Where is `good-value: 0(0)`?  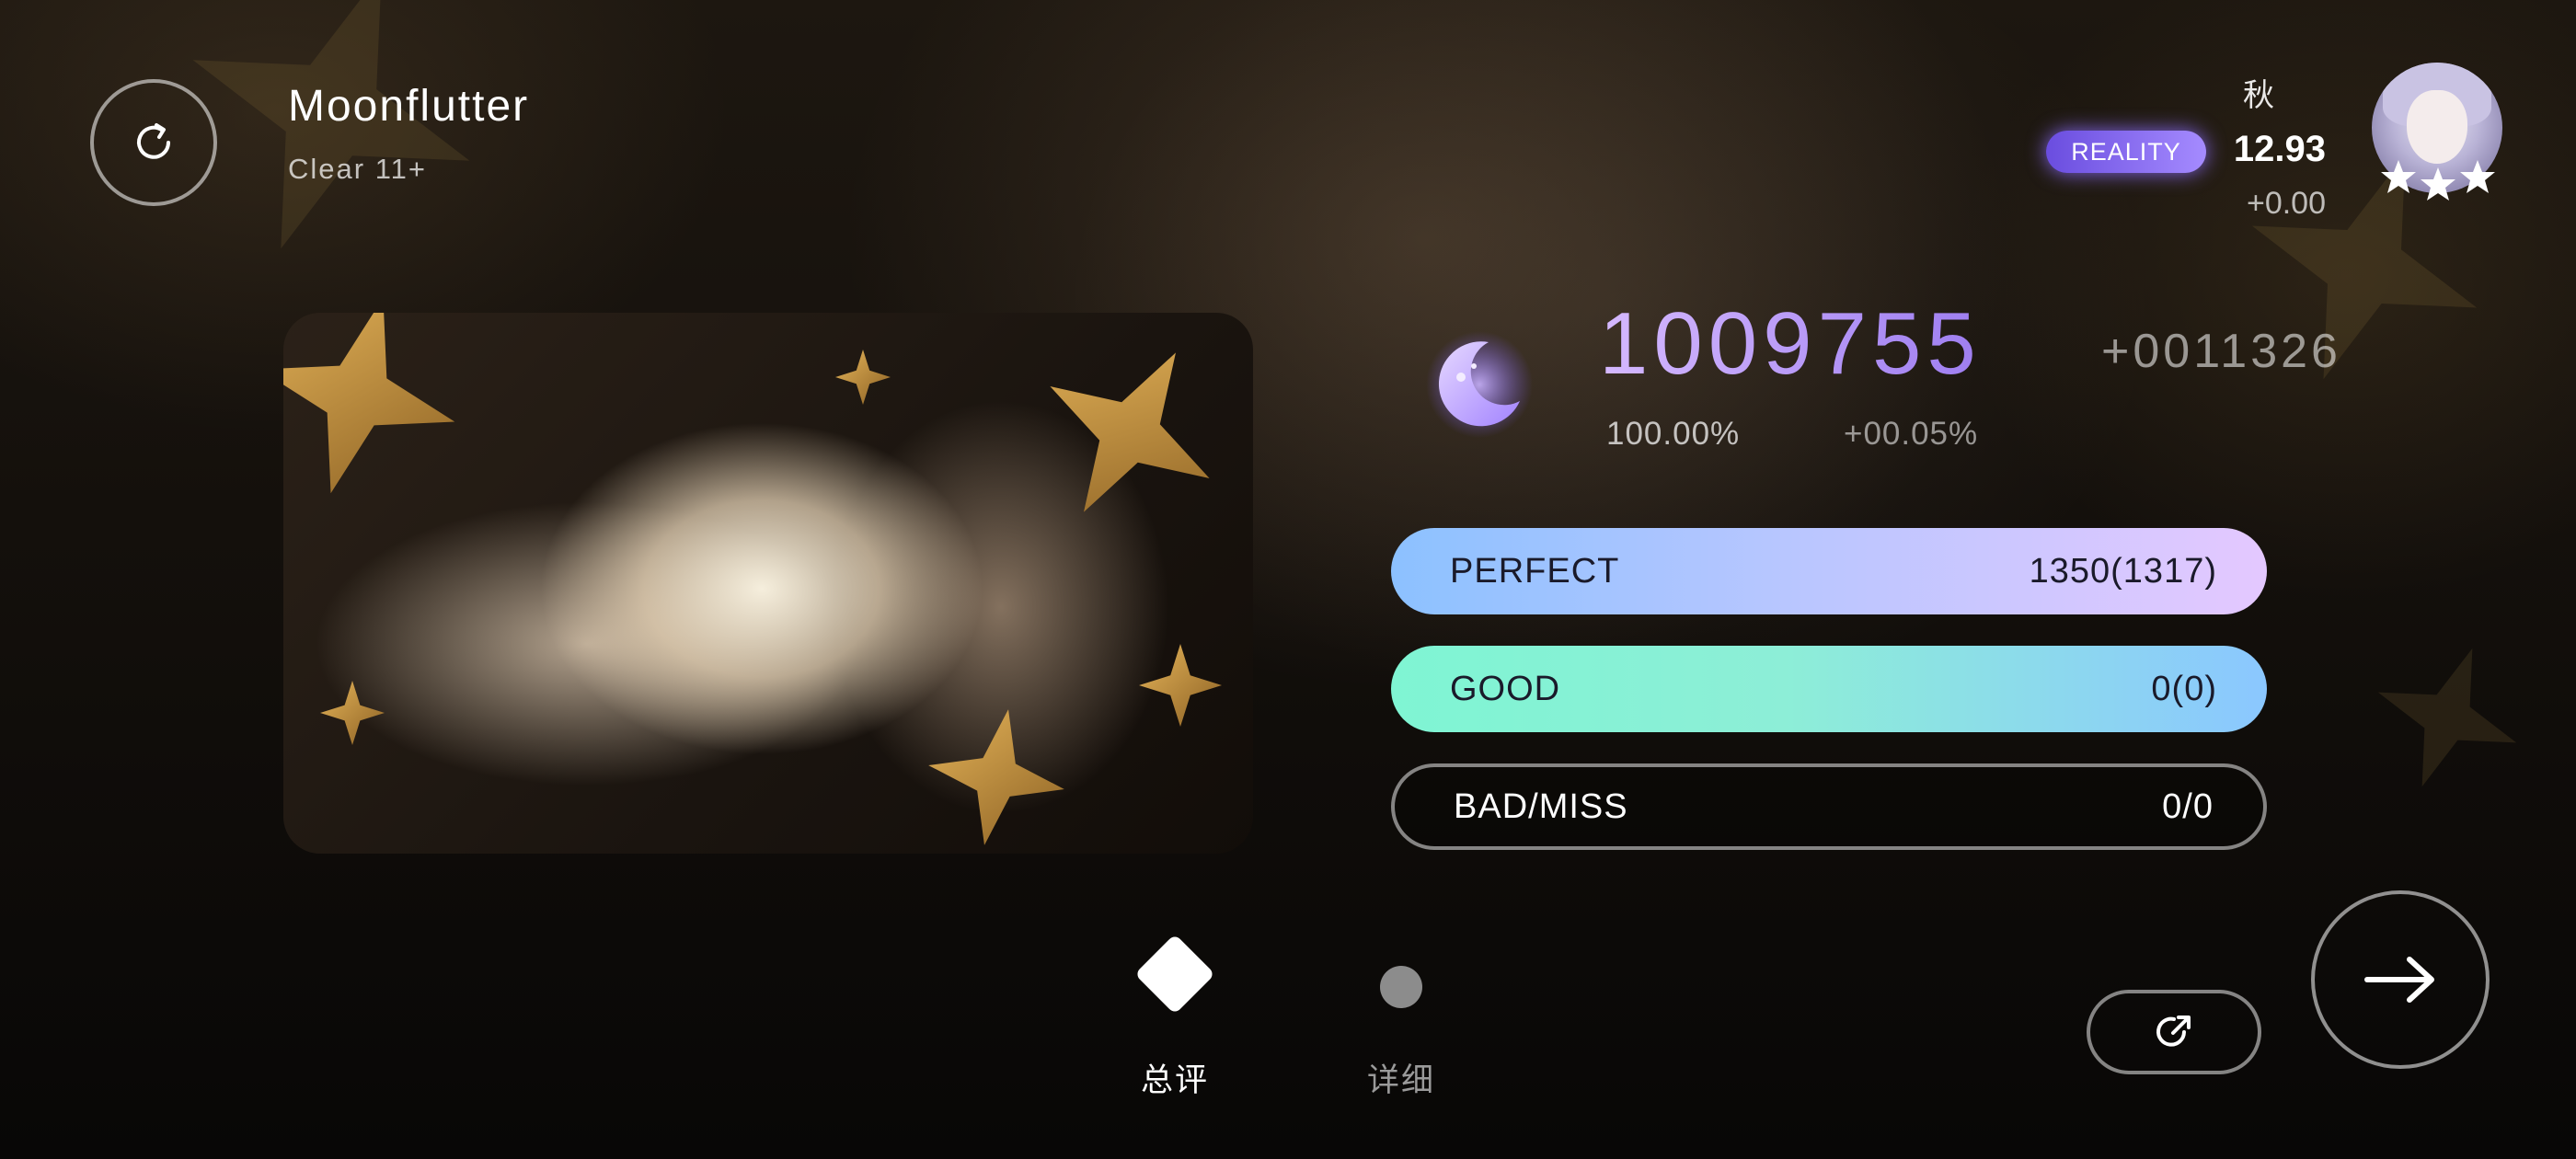 good-value: 0(0) is located at coordinates (2184, 688).